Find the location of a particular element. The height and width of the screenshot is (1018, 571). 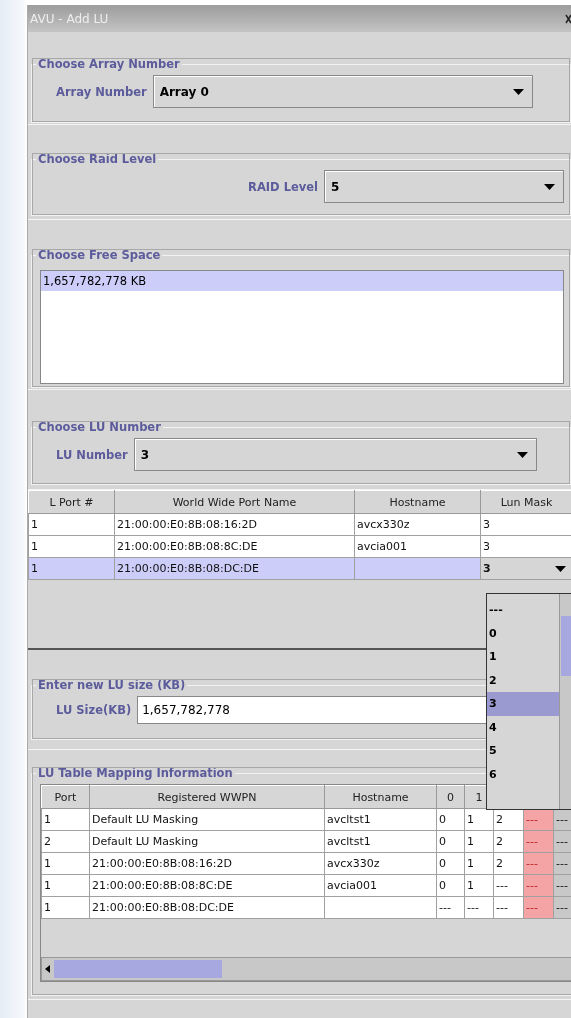

dropdown-option: 0 is located at coordinates (523, 633).